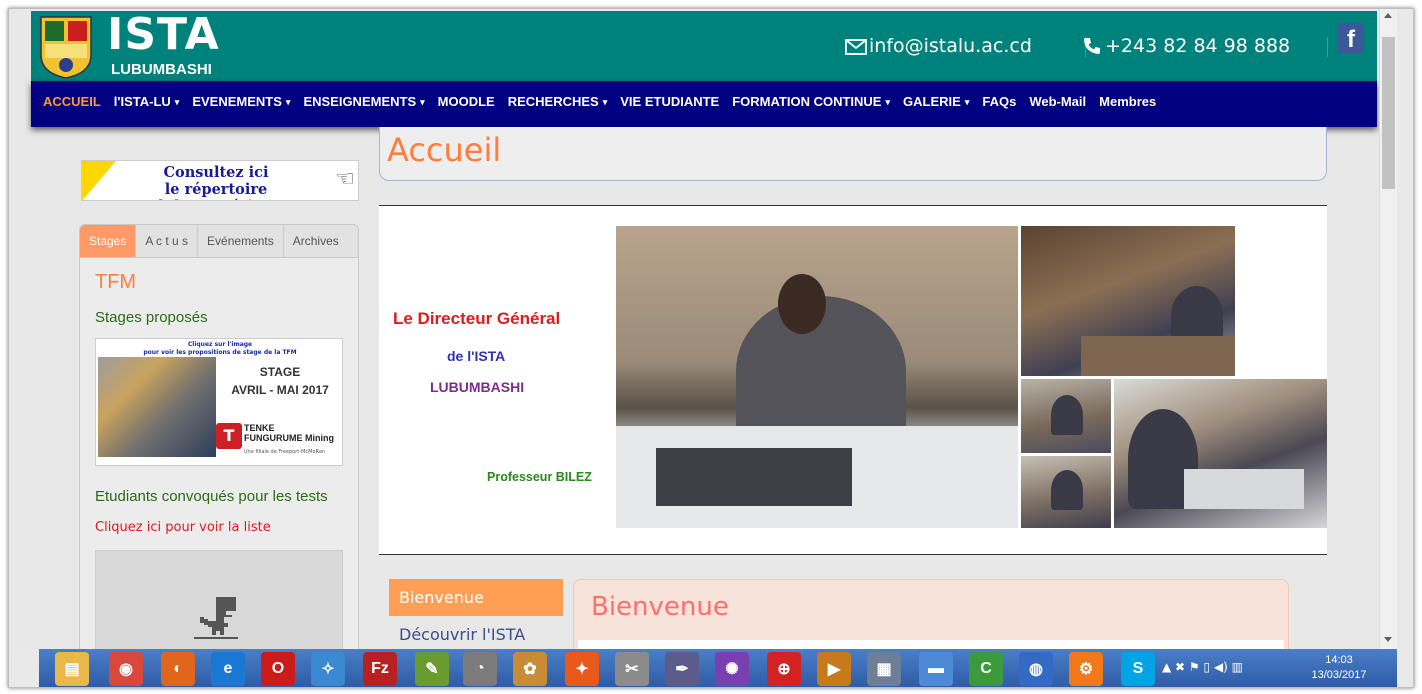 This screenshot has width=1422, height=694. What do you see at coordinates (732, 669) in the screenshot?
I see `picasa-icon: ✺` at bounding box center [732, 669].